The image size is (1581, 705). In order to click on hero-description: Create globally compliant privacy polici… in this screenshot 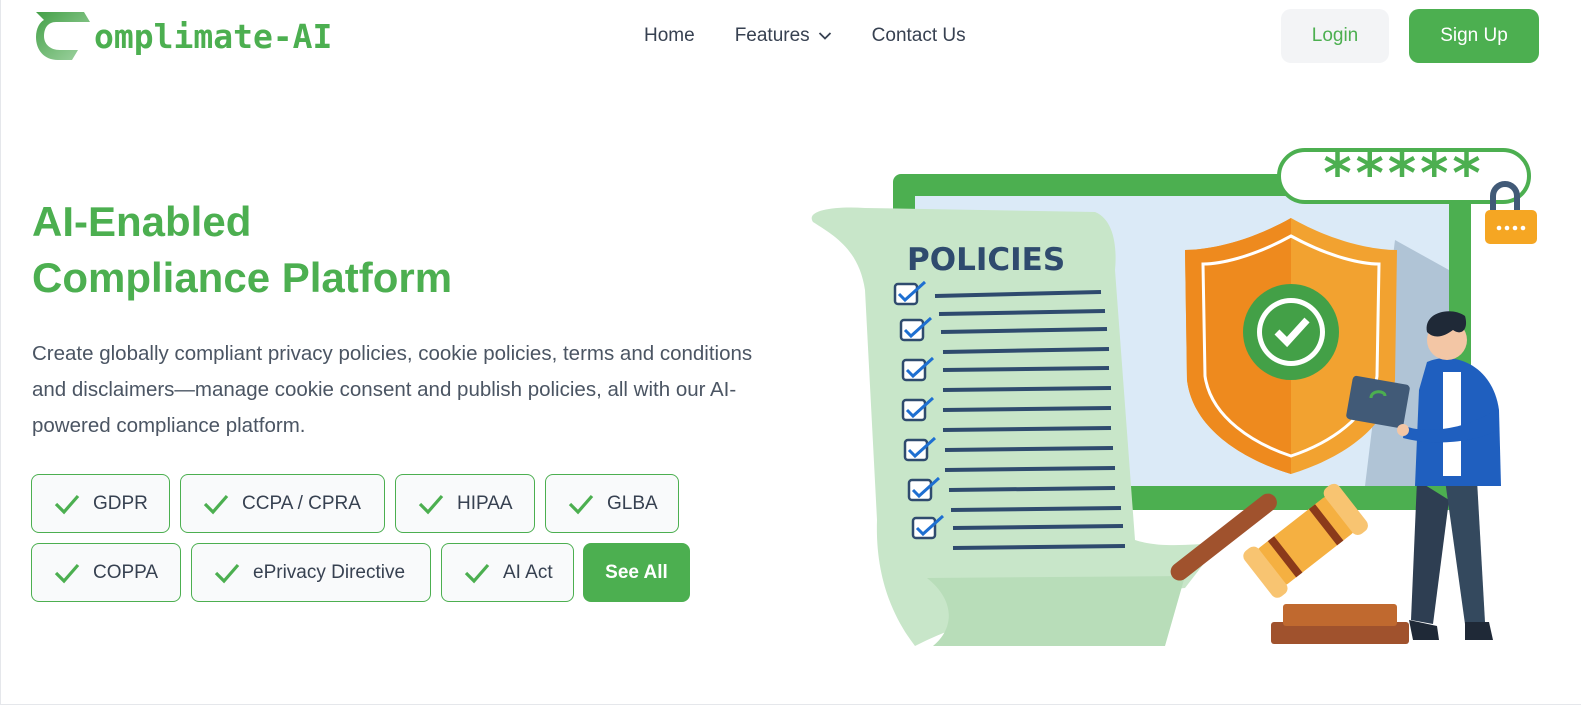, I will do `click(392, 389)`.